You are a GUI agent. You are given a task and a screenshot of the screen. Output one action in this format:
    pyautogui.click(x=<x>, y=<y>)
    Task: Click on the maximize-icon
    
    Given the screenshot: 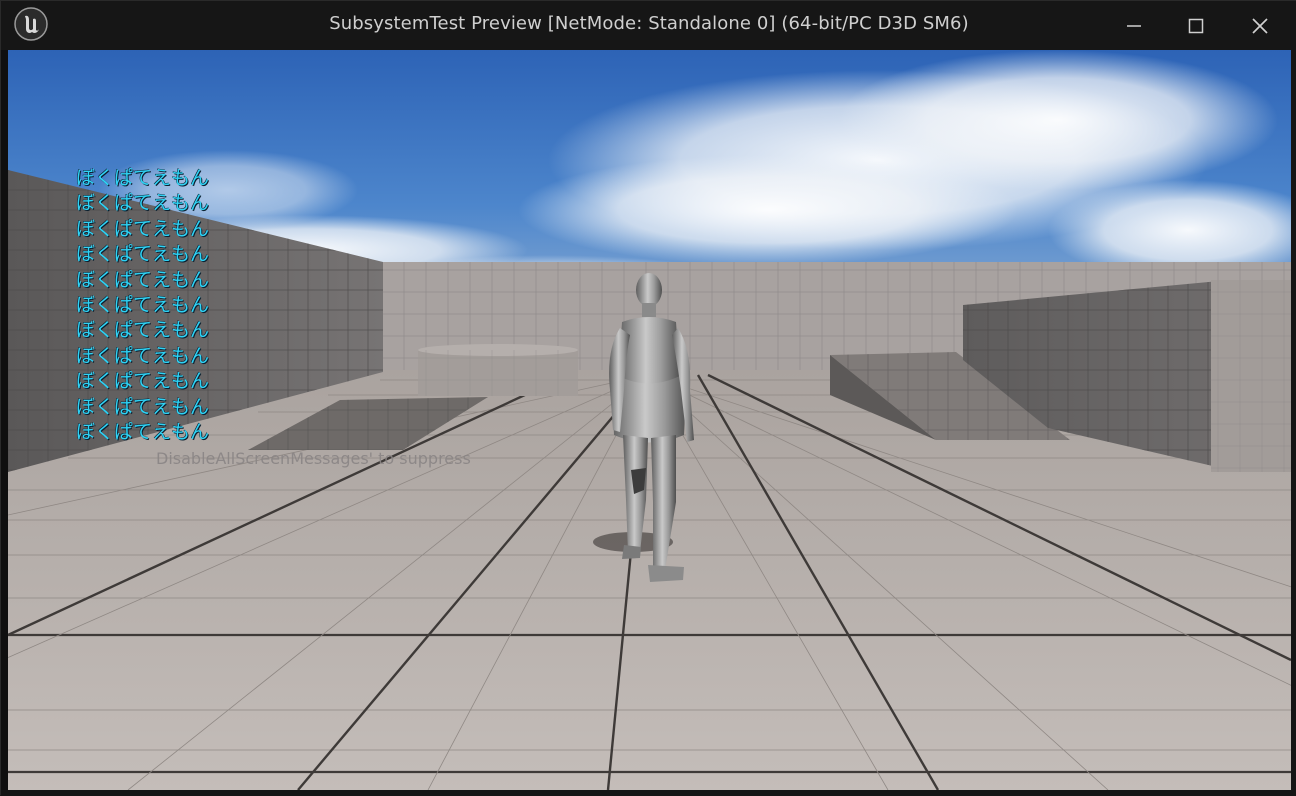 What is the action you would take?
    pyautogui.click(x=1196, y=25)
    